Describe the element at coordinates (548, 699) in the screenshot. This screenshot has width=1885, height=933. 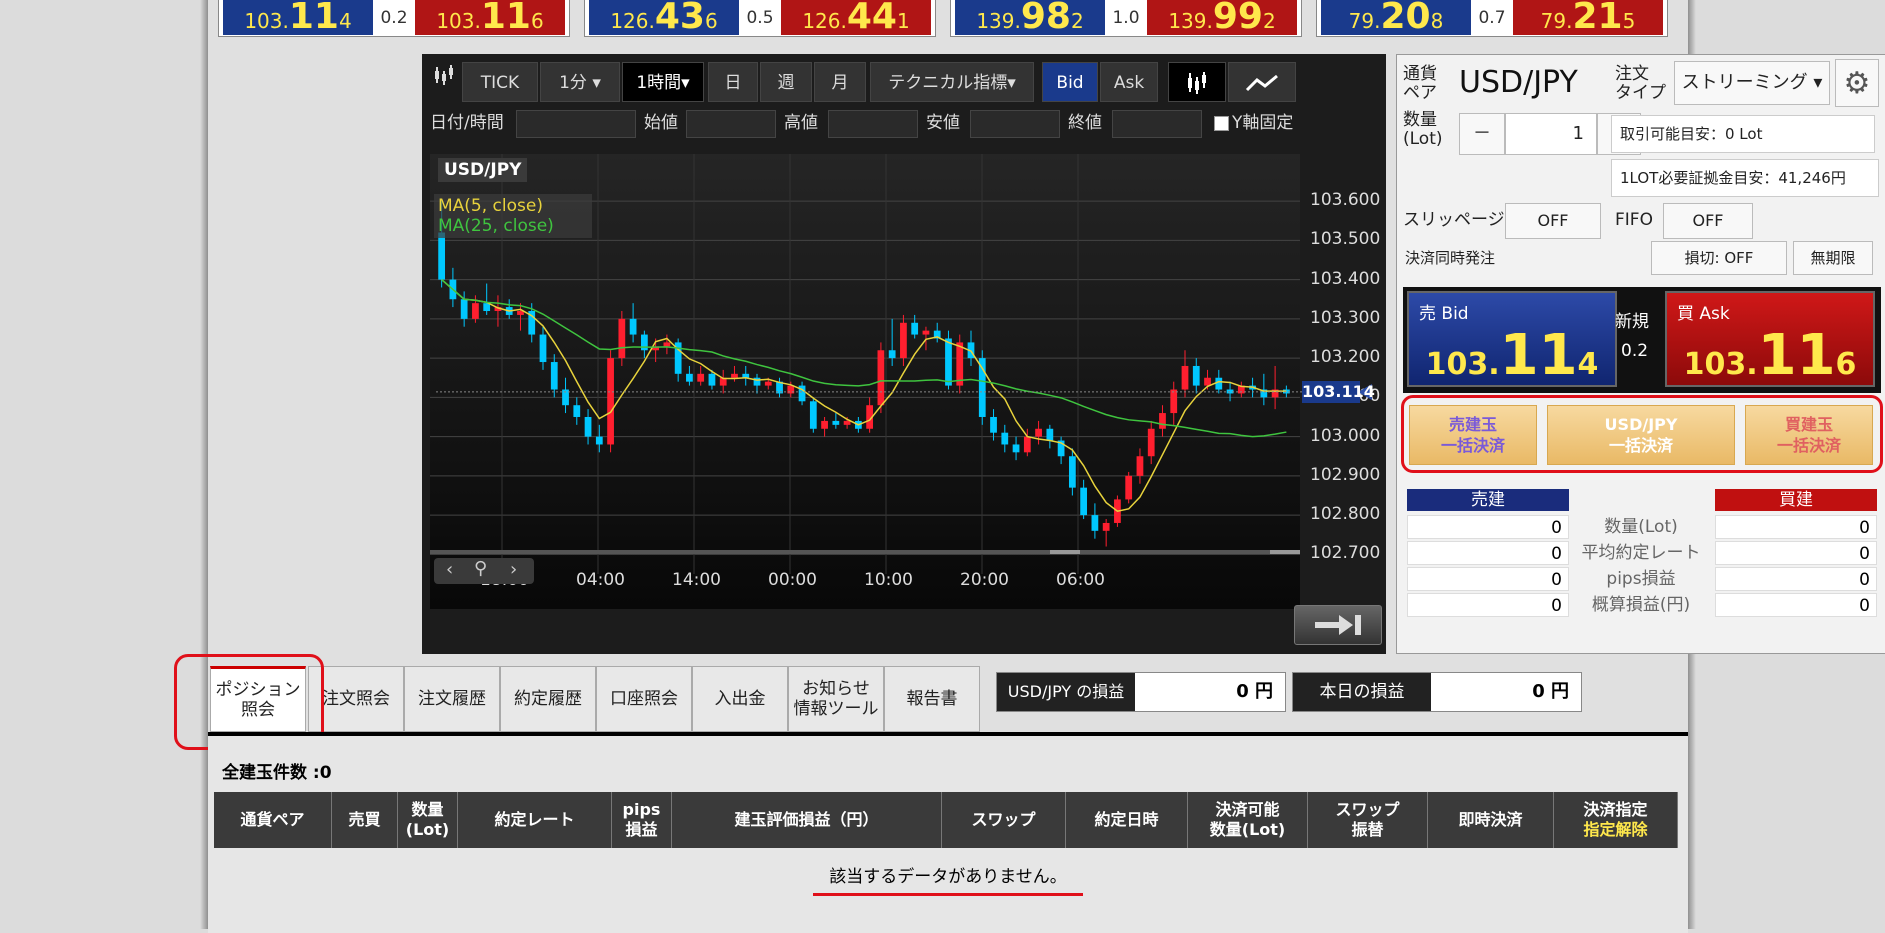
I see `tab-3: 約定履歴` at that location.